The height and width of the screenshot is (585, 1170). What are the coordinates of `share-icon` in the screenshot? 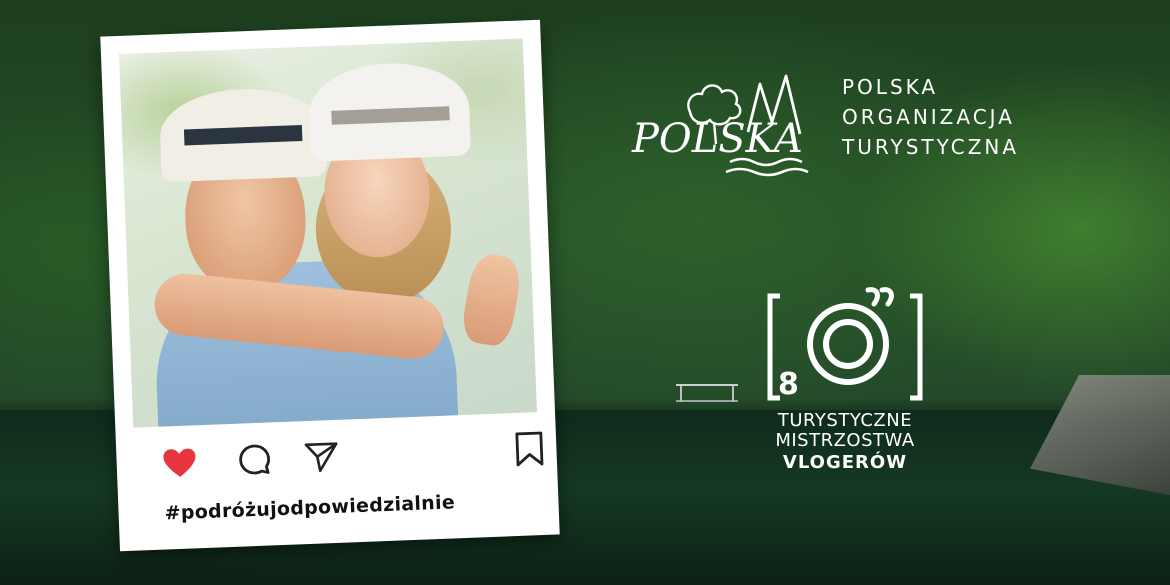 It's located at (321, 457).